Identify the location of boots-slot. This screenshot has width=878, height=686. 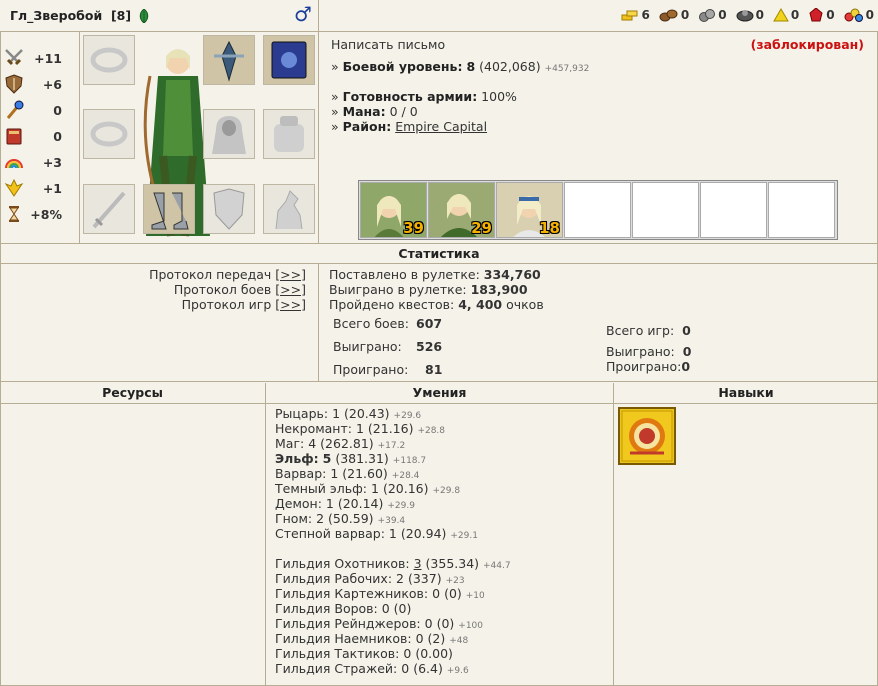
(169, 209).